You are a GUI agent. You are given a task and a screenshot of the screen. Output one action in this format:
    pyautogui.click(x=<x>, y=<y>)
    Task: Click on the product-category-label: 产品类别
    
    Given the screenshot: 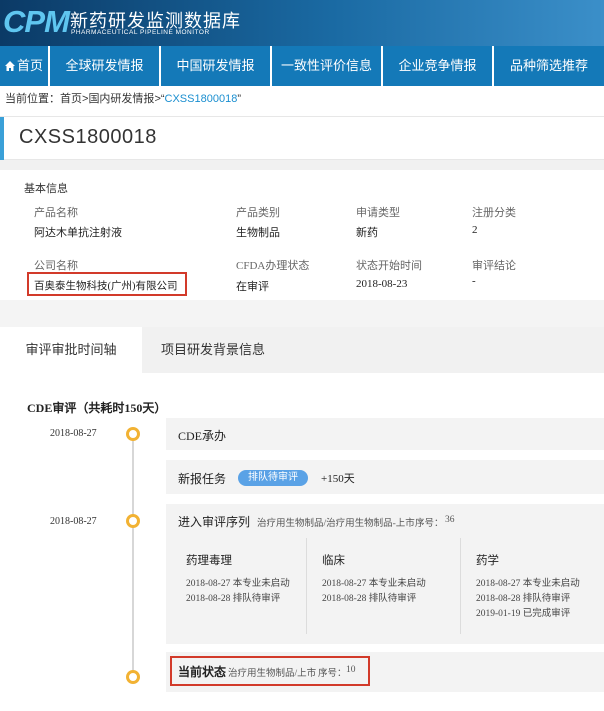 What is the action you would take?
    pyautogui.click(x=258, y=213)
    